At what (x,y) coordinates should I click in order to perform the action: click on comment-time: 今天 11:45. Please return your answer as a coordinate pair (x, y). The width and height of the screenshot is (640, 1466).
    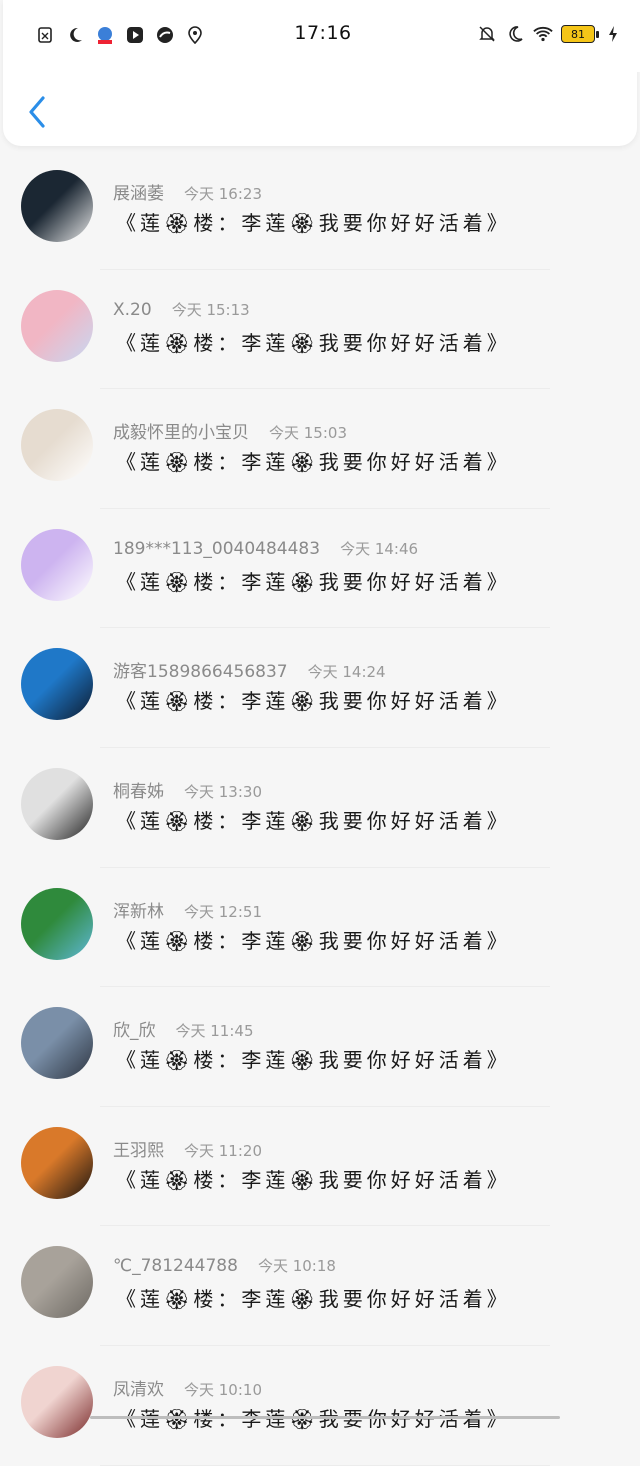
    Looking at the image, I should click on (214, 1031).